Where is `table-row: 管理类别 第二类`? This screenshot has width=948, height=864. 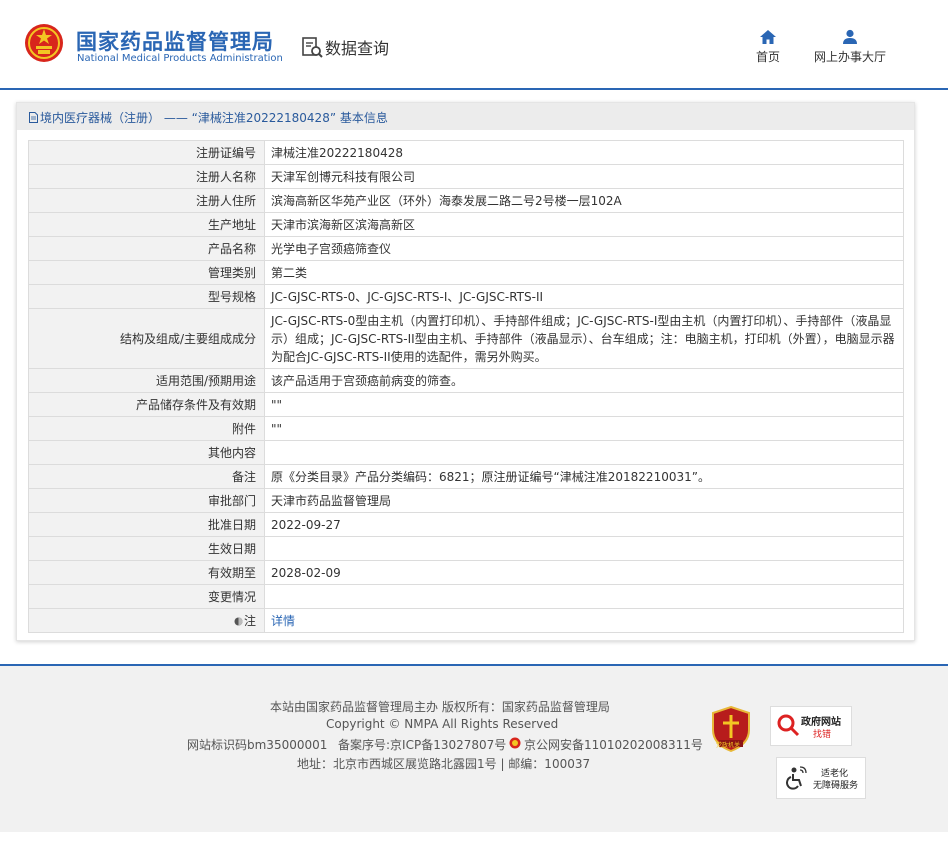 table-row: 管理类别 第二类 is located at coordinates (466, 272).